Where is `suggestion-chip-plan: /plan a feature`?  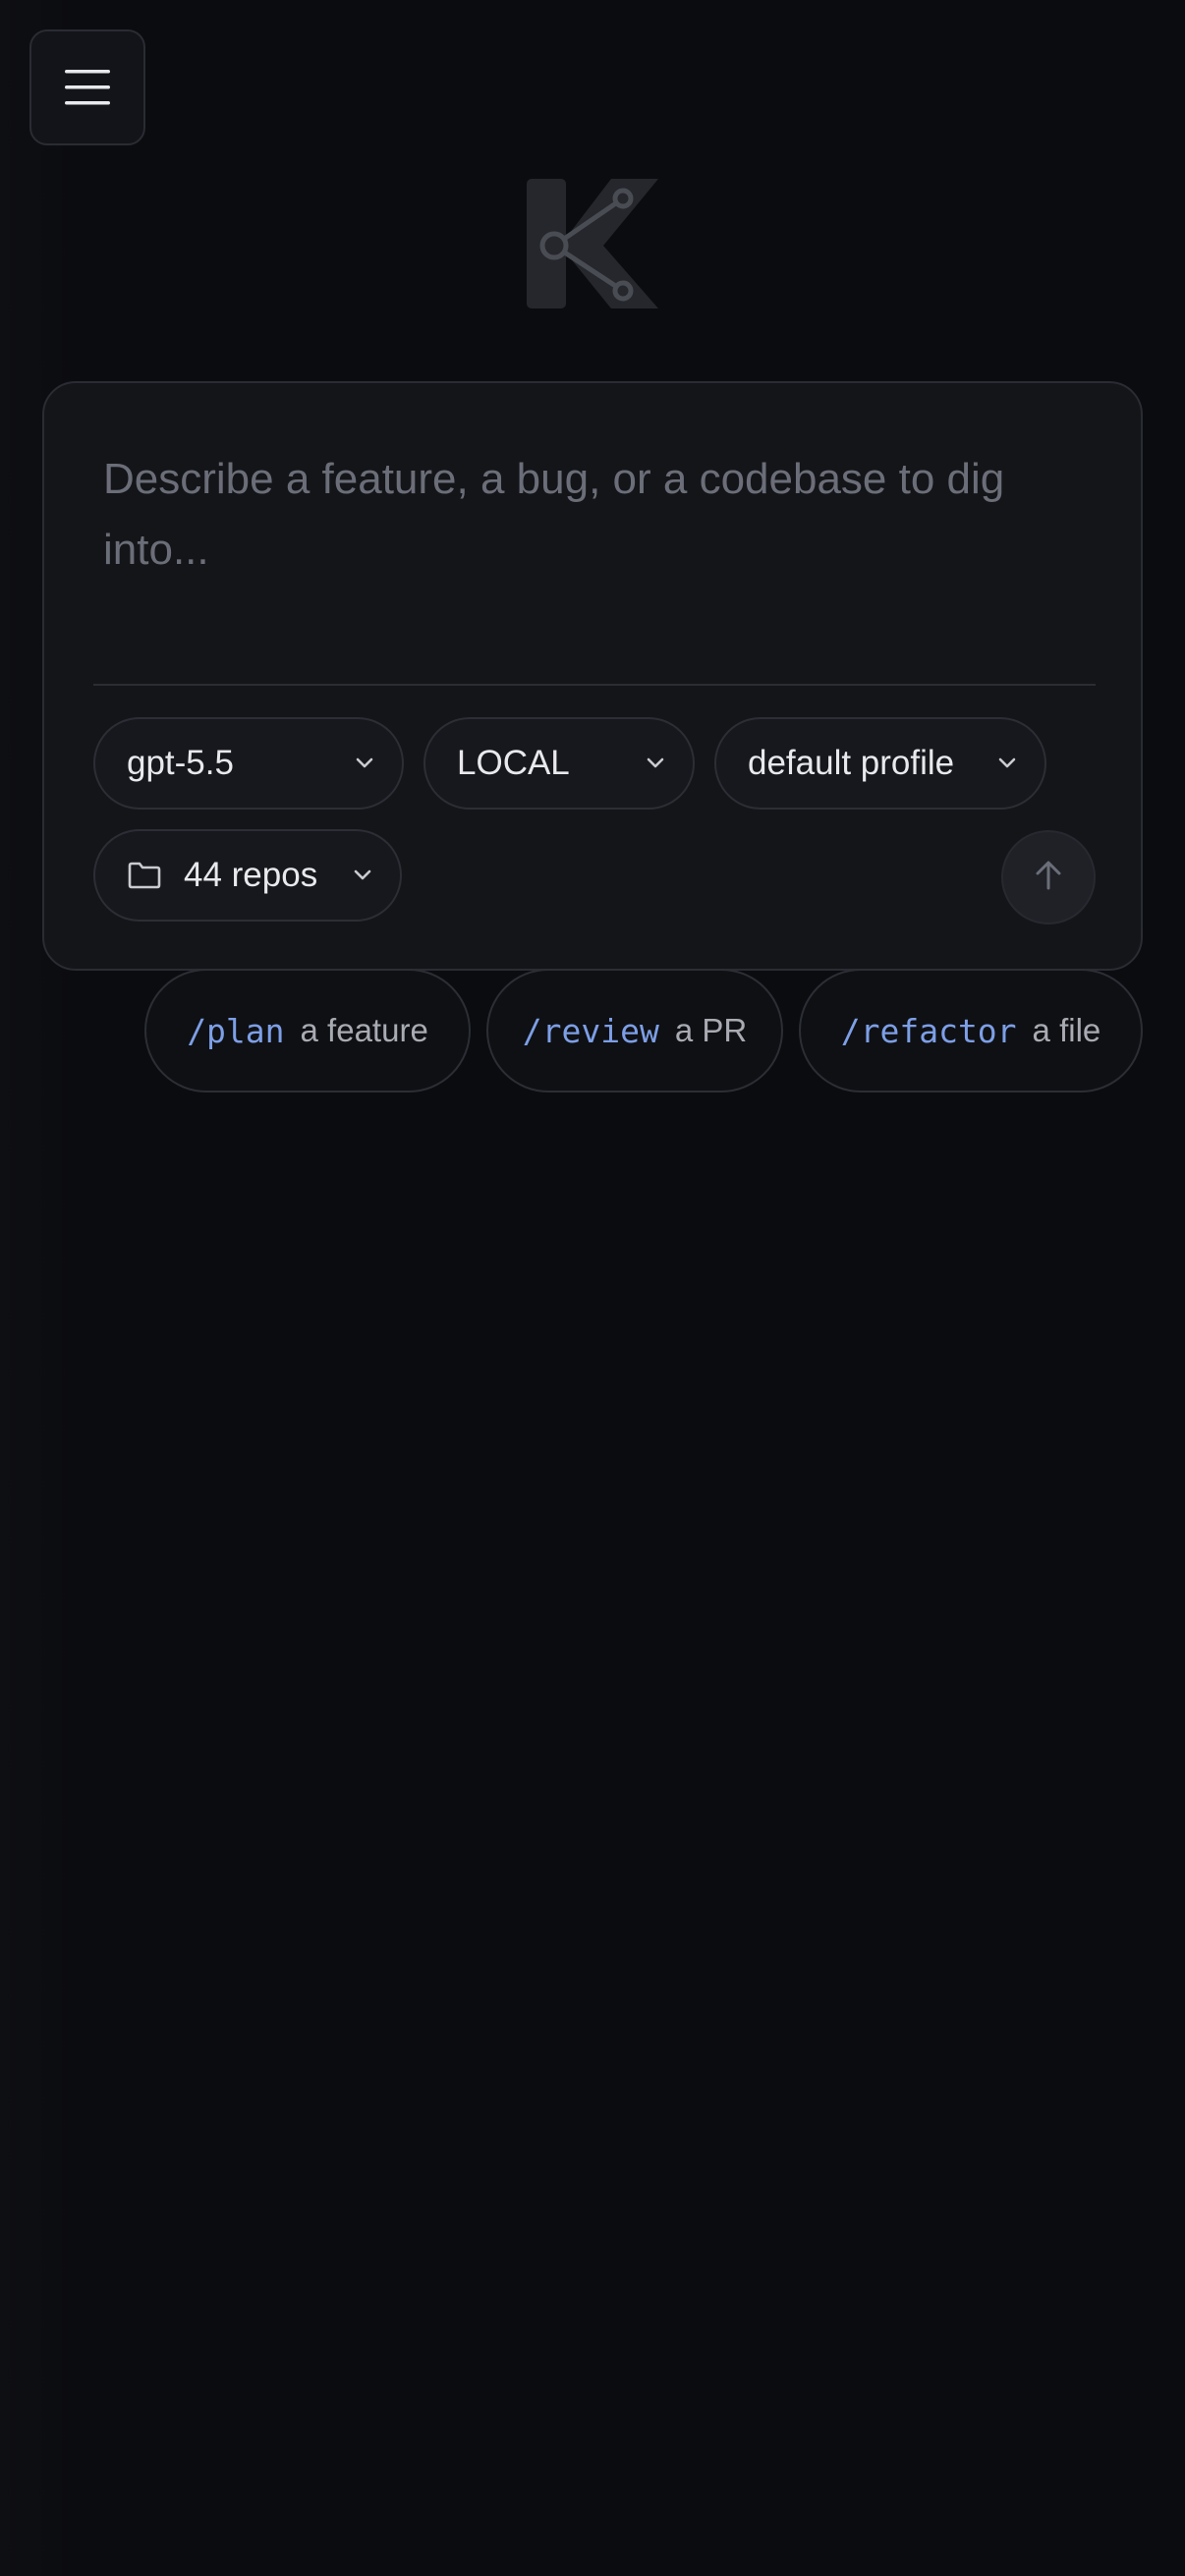 suggestion-chip-plan: /plan a feature is located at coordinates (308, 1030).